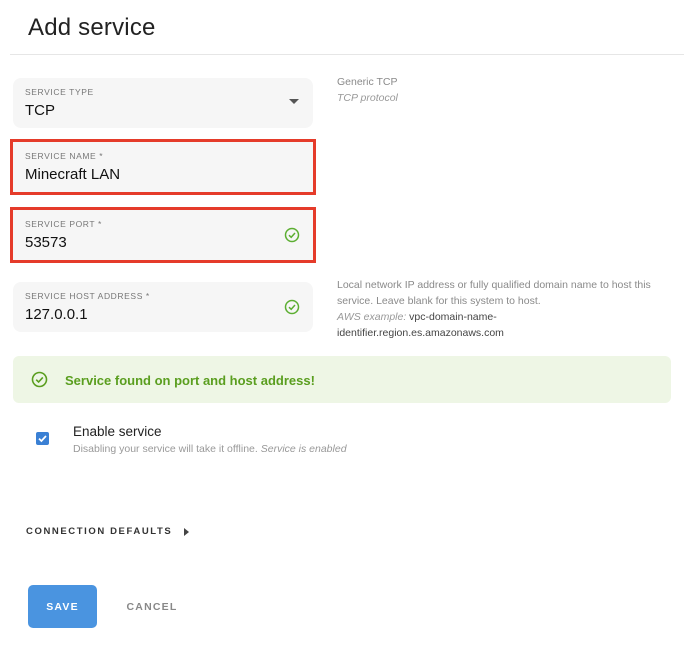 The height and width of the screenshot is (647, 684). I want to click on service-port-field: SERVICE PORT *, so click(163, 235).